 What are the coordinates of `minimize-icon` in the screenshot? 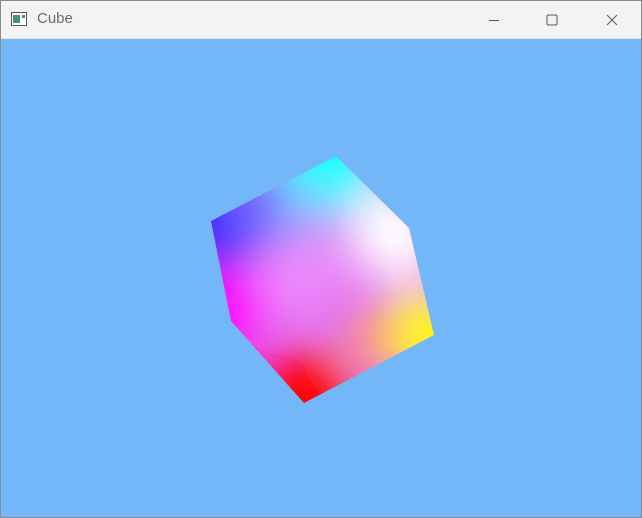 It's located at (494, 20).